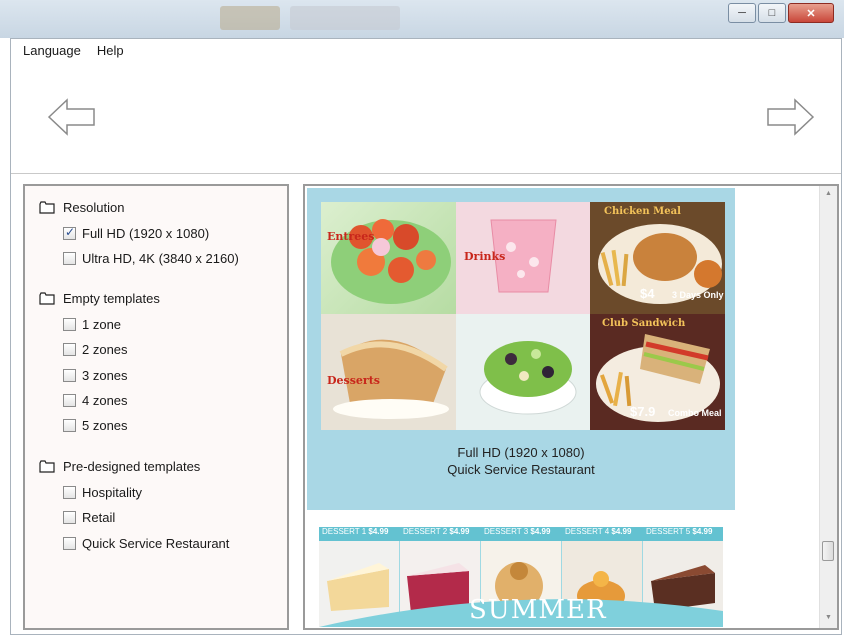 This screenshot has width=844, height=637. Describe the element at coordinates (146, 233) in the screenshot. I see `option-label: Full HD (1920 x 1080)` at that location.